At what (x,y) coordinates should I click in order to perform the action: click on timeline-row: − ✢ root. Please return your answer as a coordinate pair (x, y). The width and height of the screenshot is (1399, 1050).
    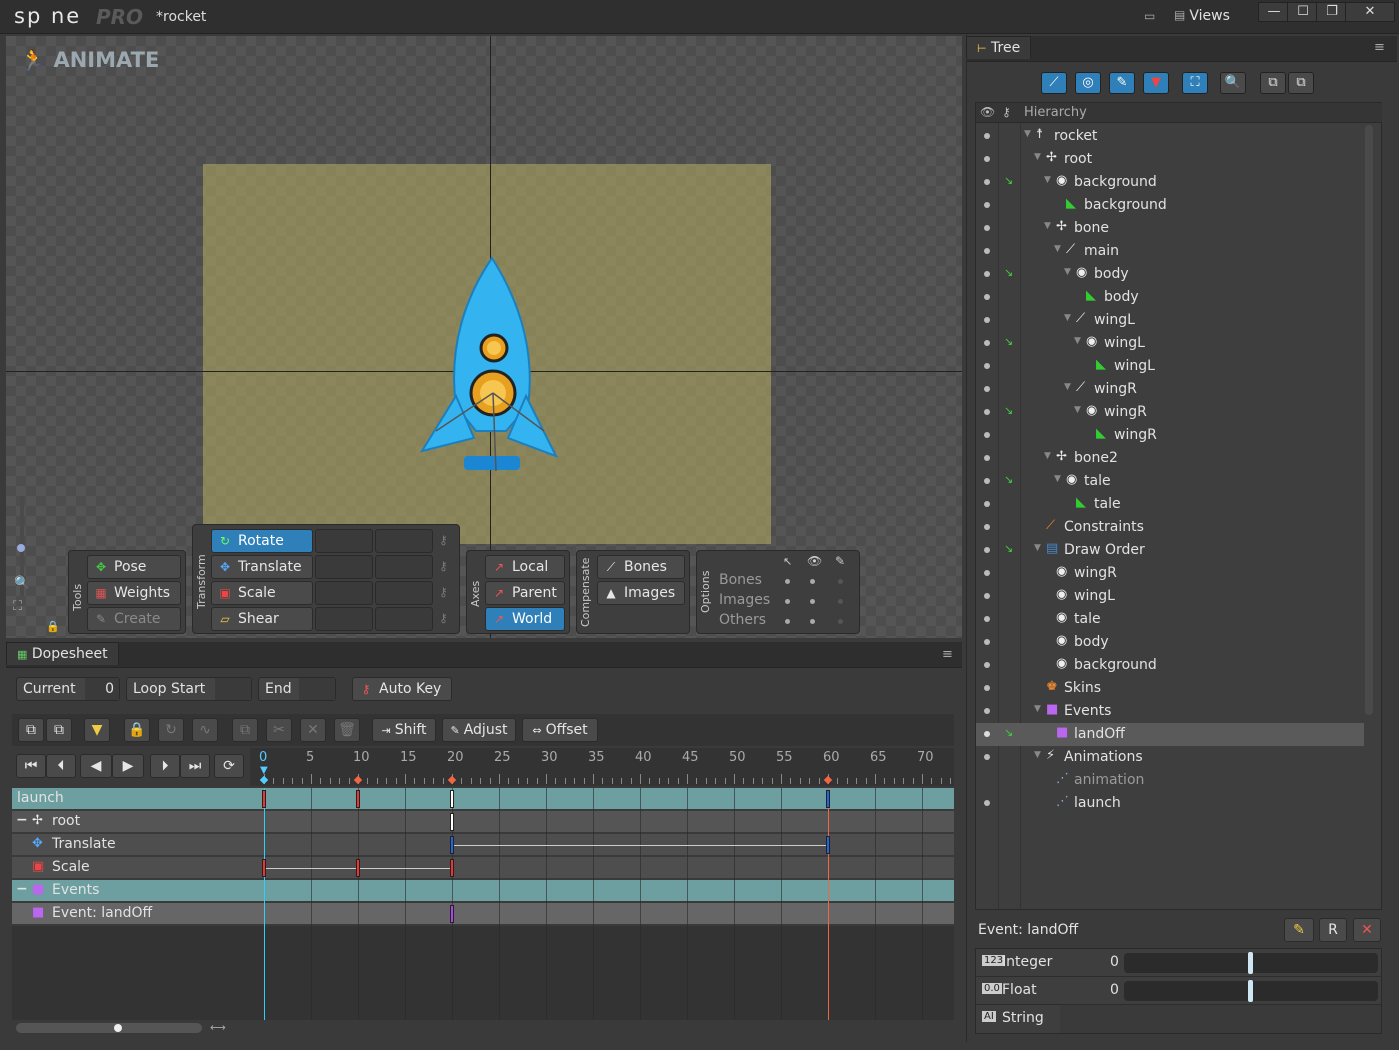
    Looking at the image, I should click on (483, 822).